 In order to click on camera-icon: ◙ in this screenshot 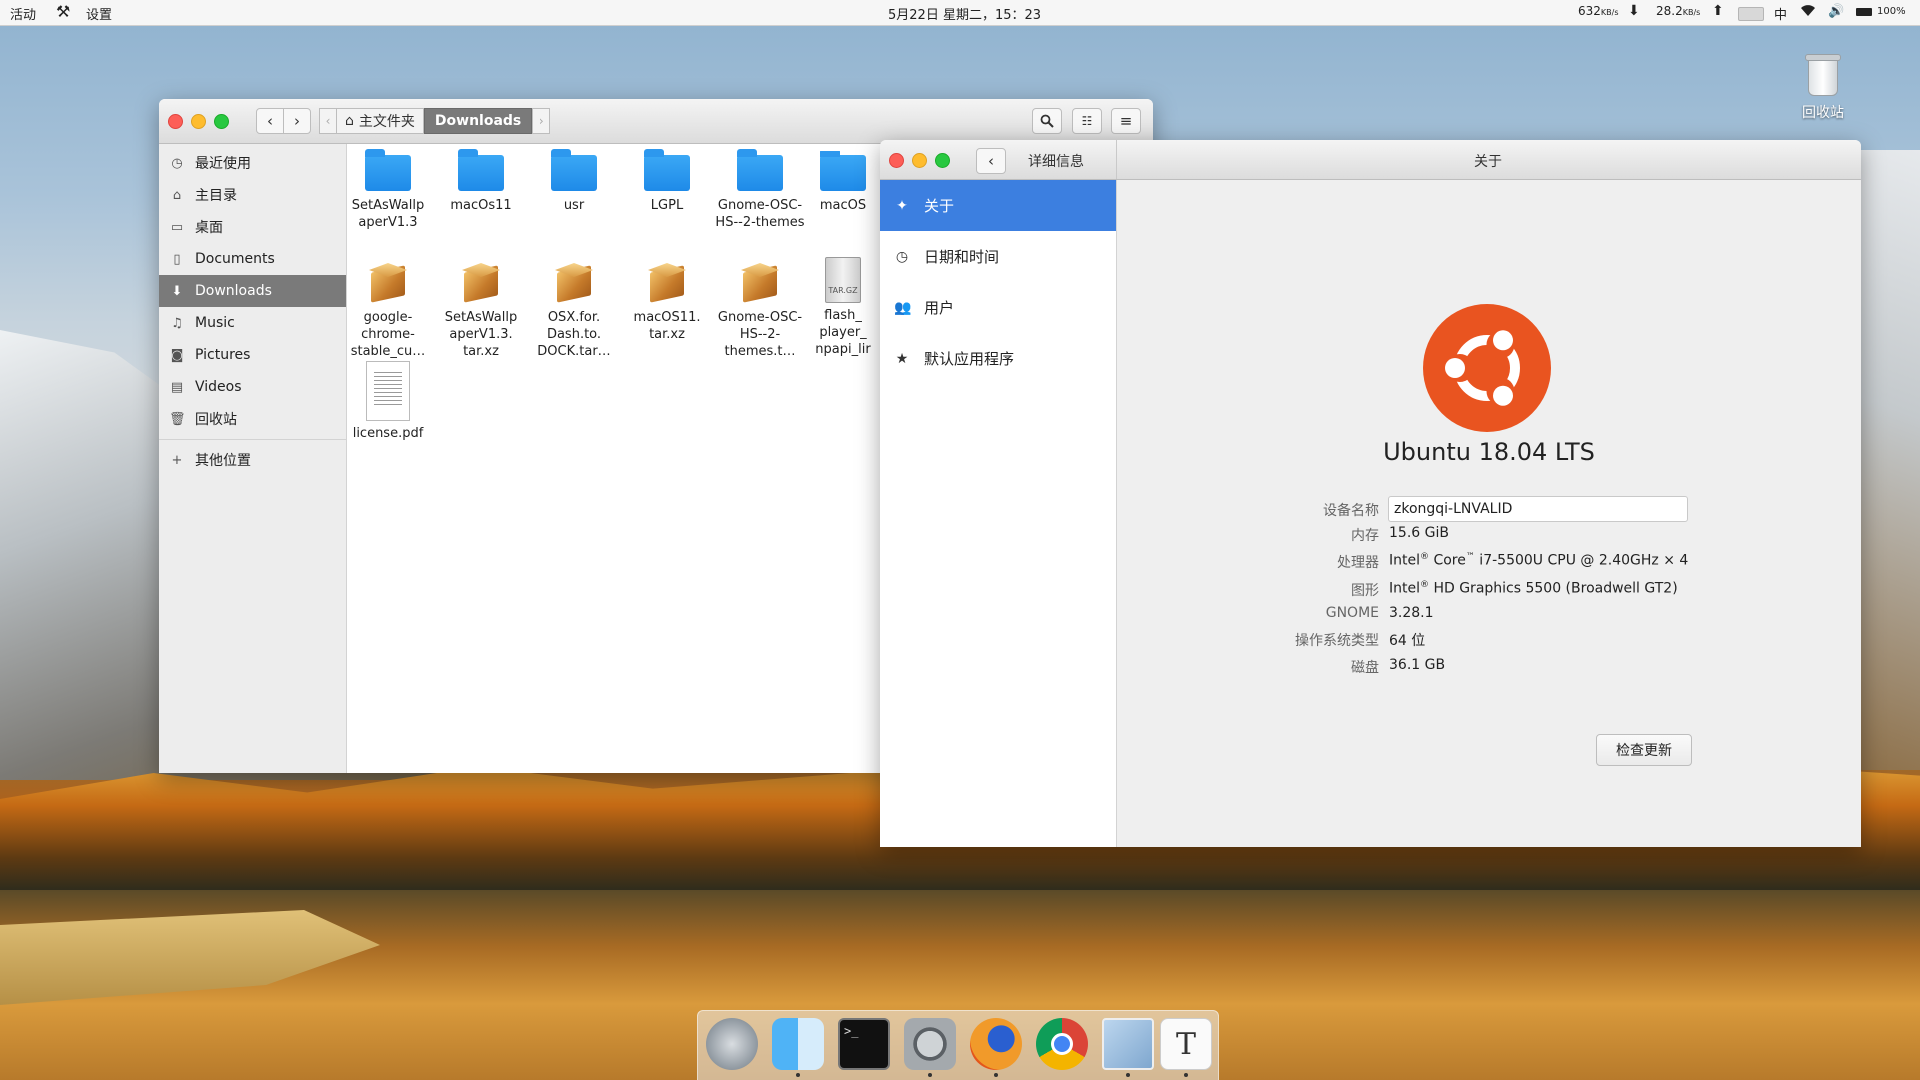, I will do `click(177, 355)`.